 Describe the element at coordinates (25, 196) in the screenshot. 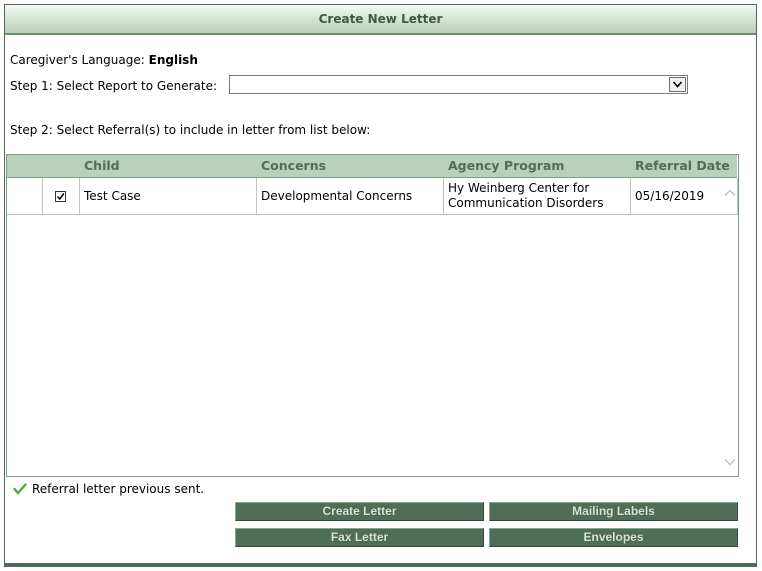

I see `row-spacer-cell` at that location.